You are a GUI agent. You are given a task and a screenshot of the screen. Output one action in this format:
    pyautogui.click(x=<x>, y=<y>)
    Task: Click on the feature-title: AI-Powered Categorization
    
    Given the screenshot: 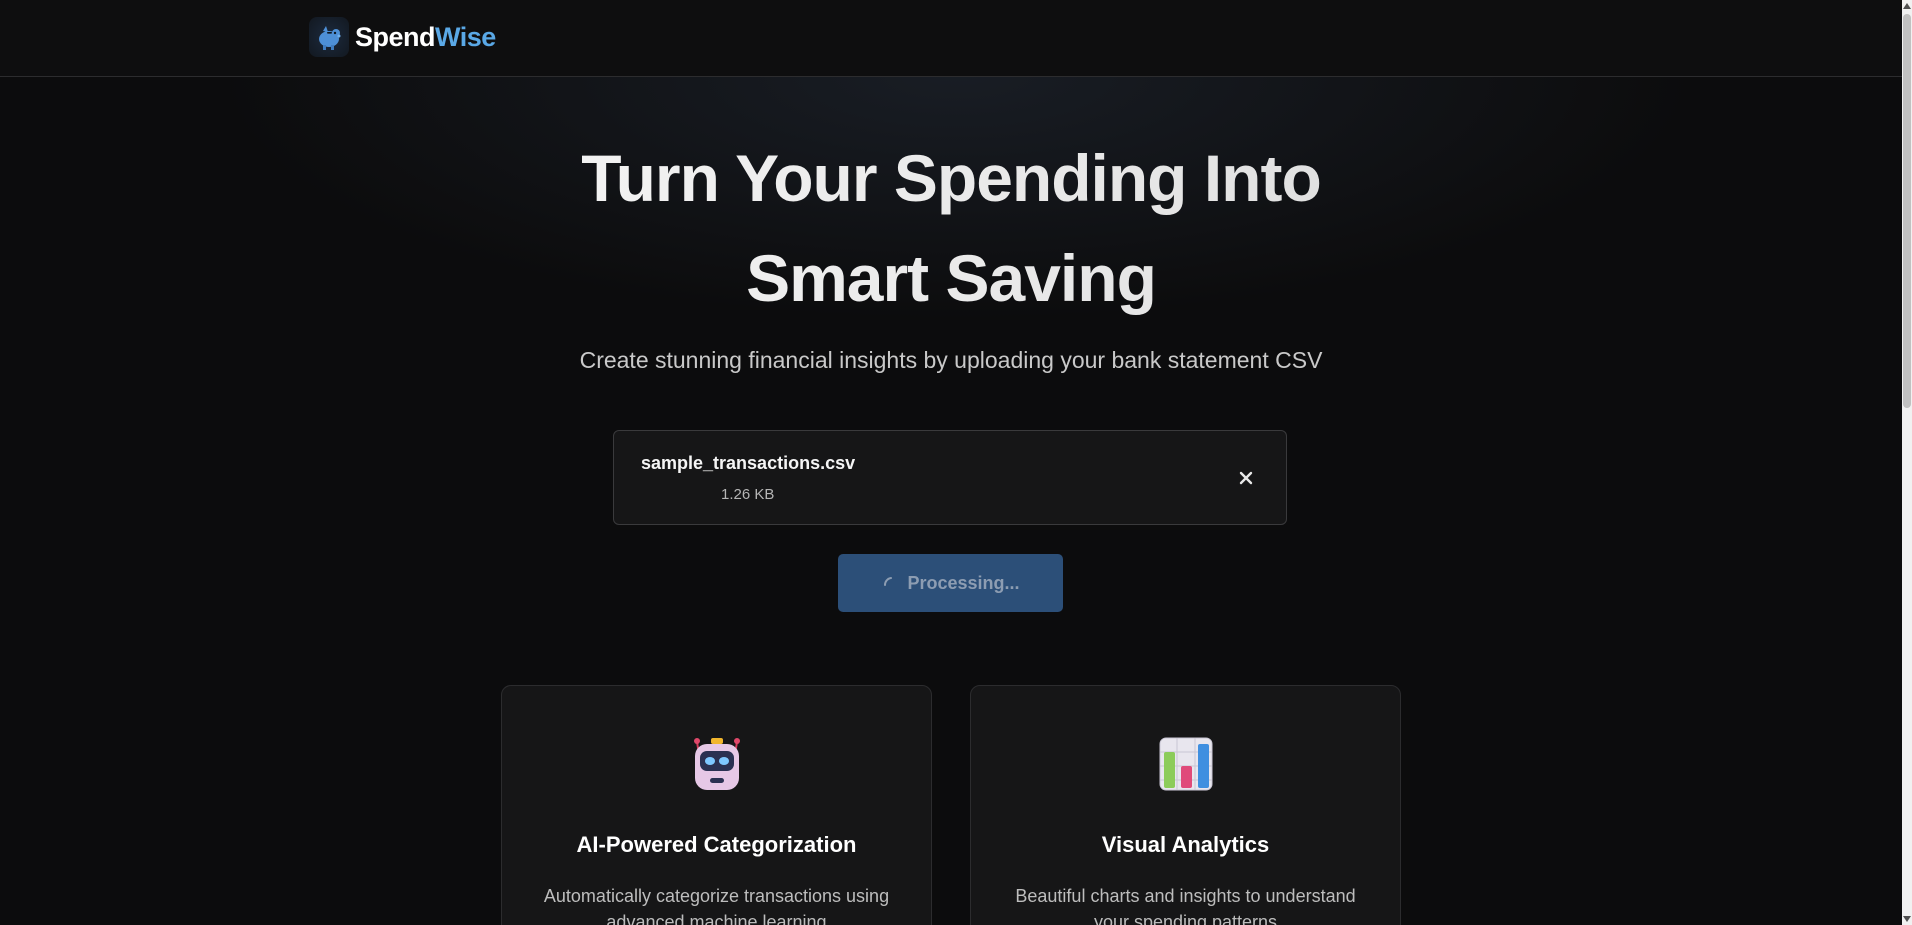 What is the action you would take?
    pyautogui.click(x=716, y=844)
    